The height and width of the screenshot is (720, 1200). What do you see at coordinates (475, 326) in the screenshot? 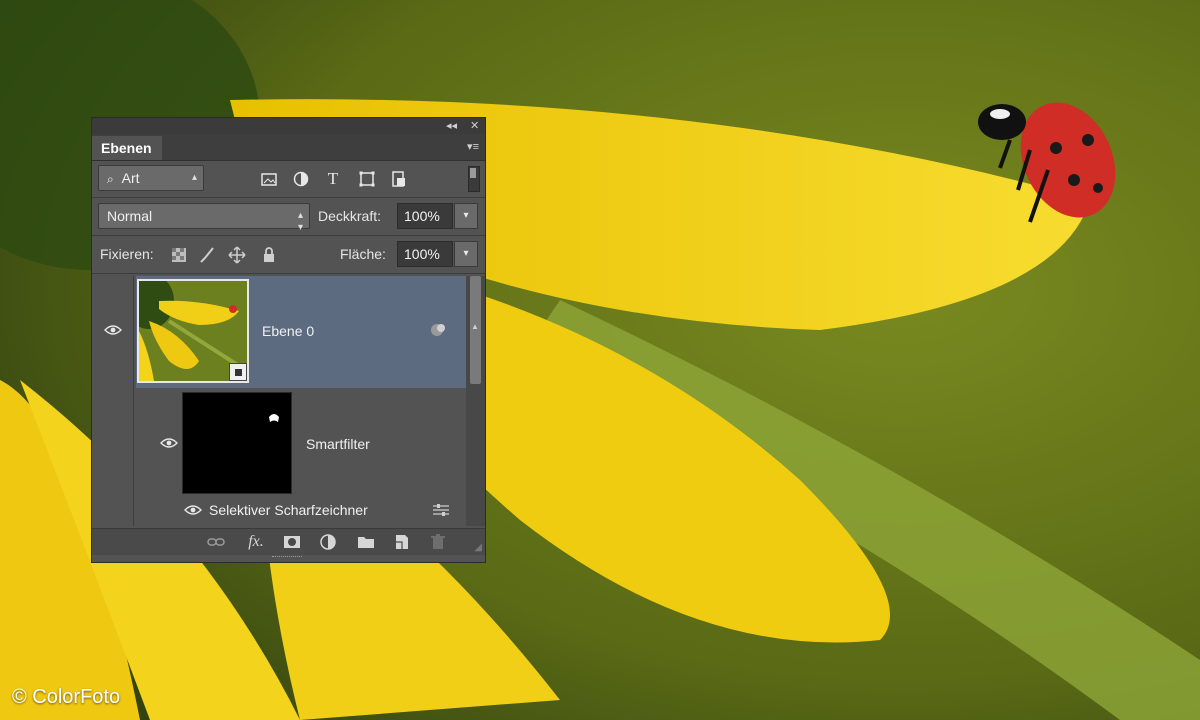
I see `scroll-up-icon: ▲` at bounding box center [475, 326].